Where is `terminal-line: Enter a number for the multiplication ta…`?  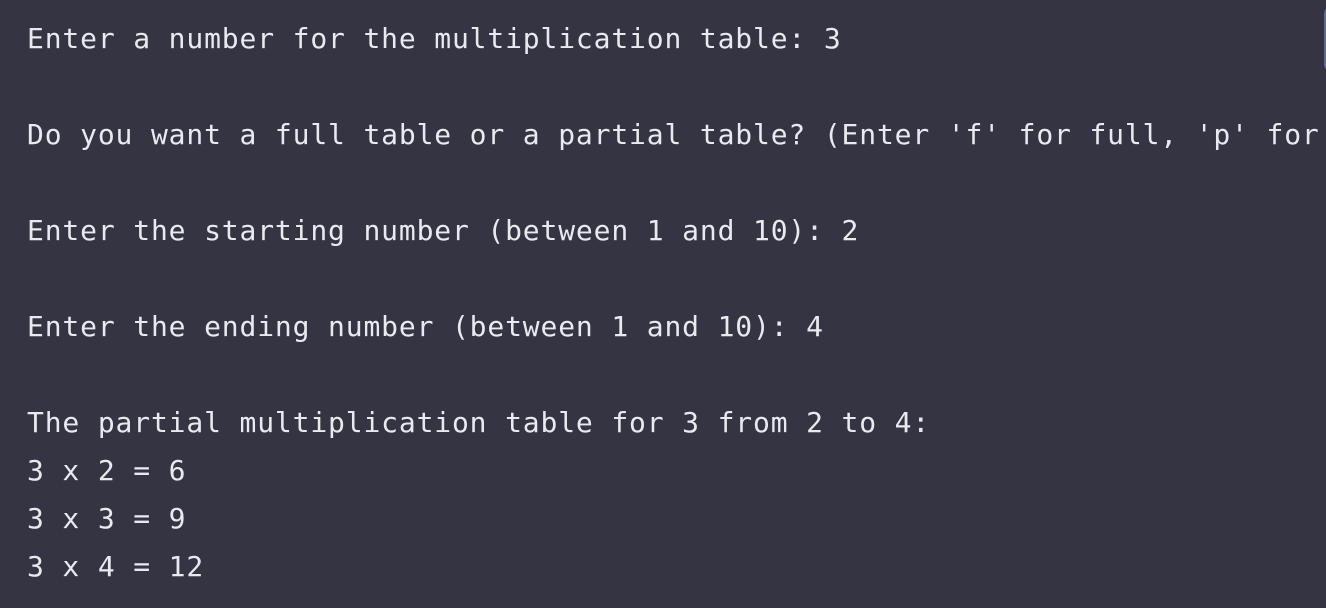
terminal-line: Enter a number for the multiplication ta… is located at coordinates (434, 38).